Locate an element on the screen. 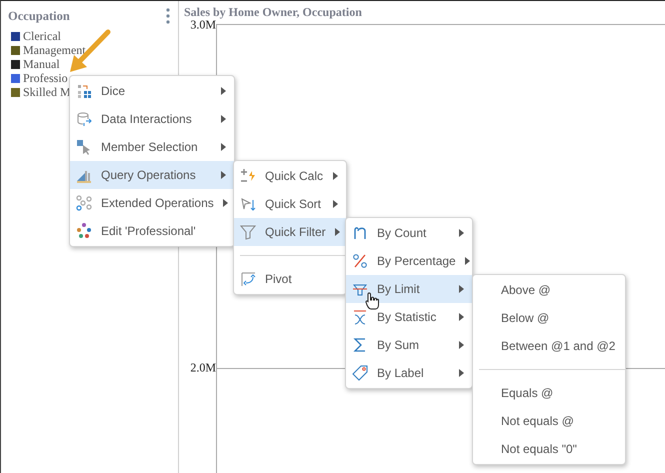 This screenshot has height=473, width=665. menu-item: By Count is located at coordinates (409, 233).